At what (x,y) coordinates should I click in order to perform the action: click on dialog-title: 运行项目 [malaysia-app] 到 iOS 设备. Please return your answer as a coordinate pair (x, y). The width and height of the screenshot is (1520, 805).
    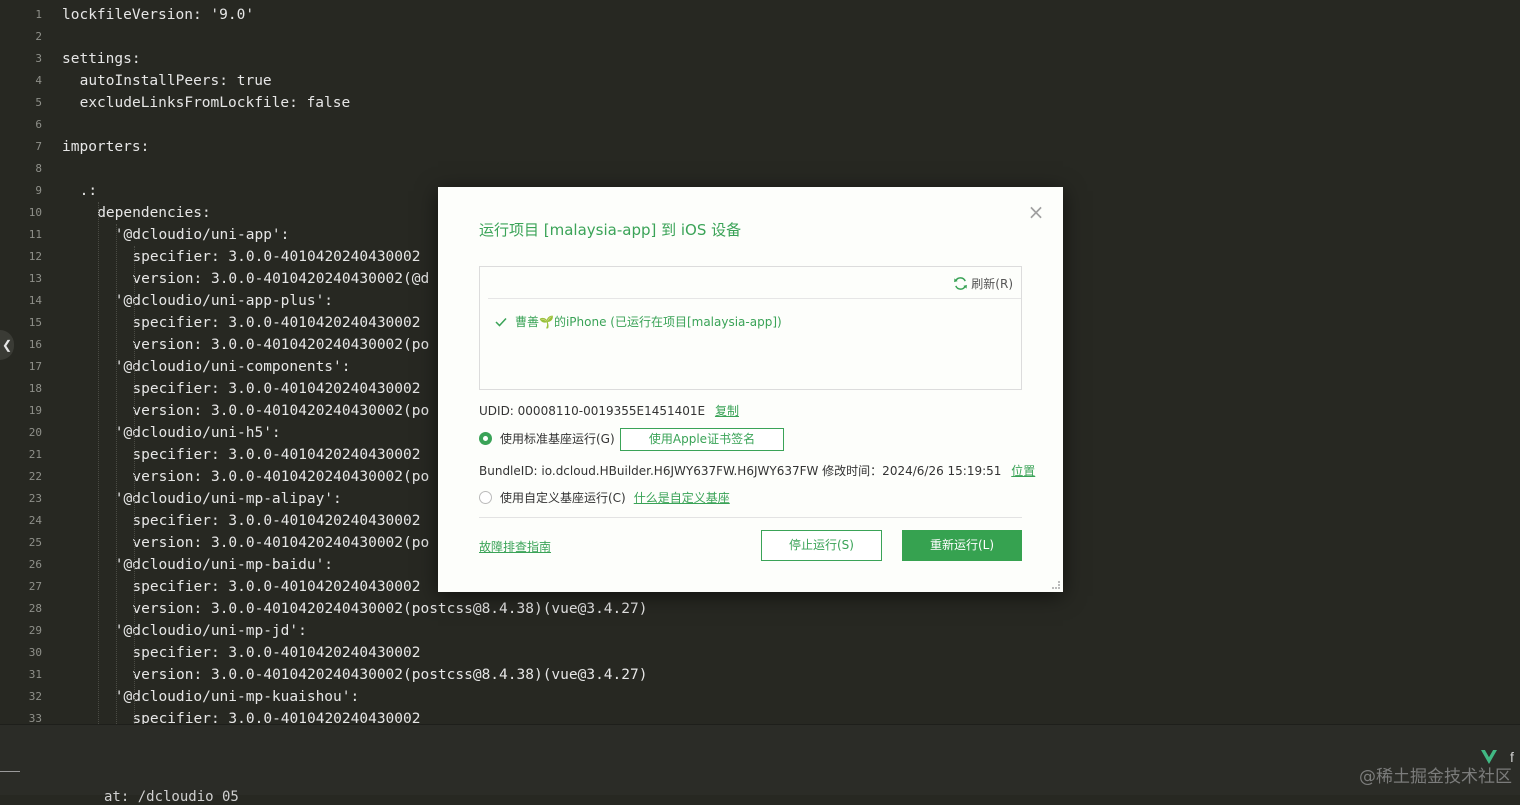
    Looking at the image, I should click on (610, 230).